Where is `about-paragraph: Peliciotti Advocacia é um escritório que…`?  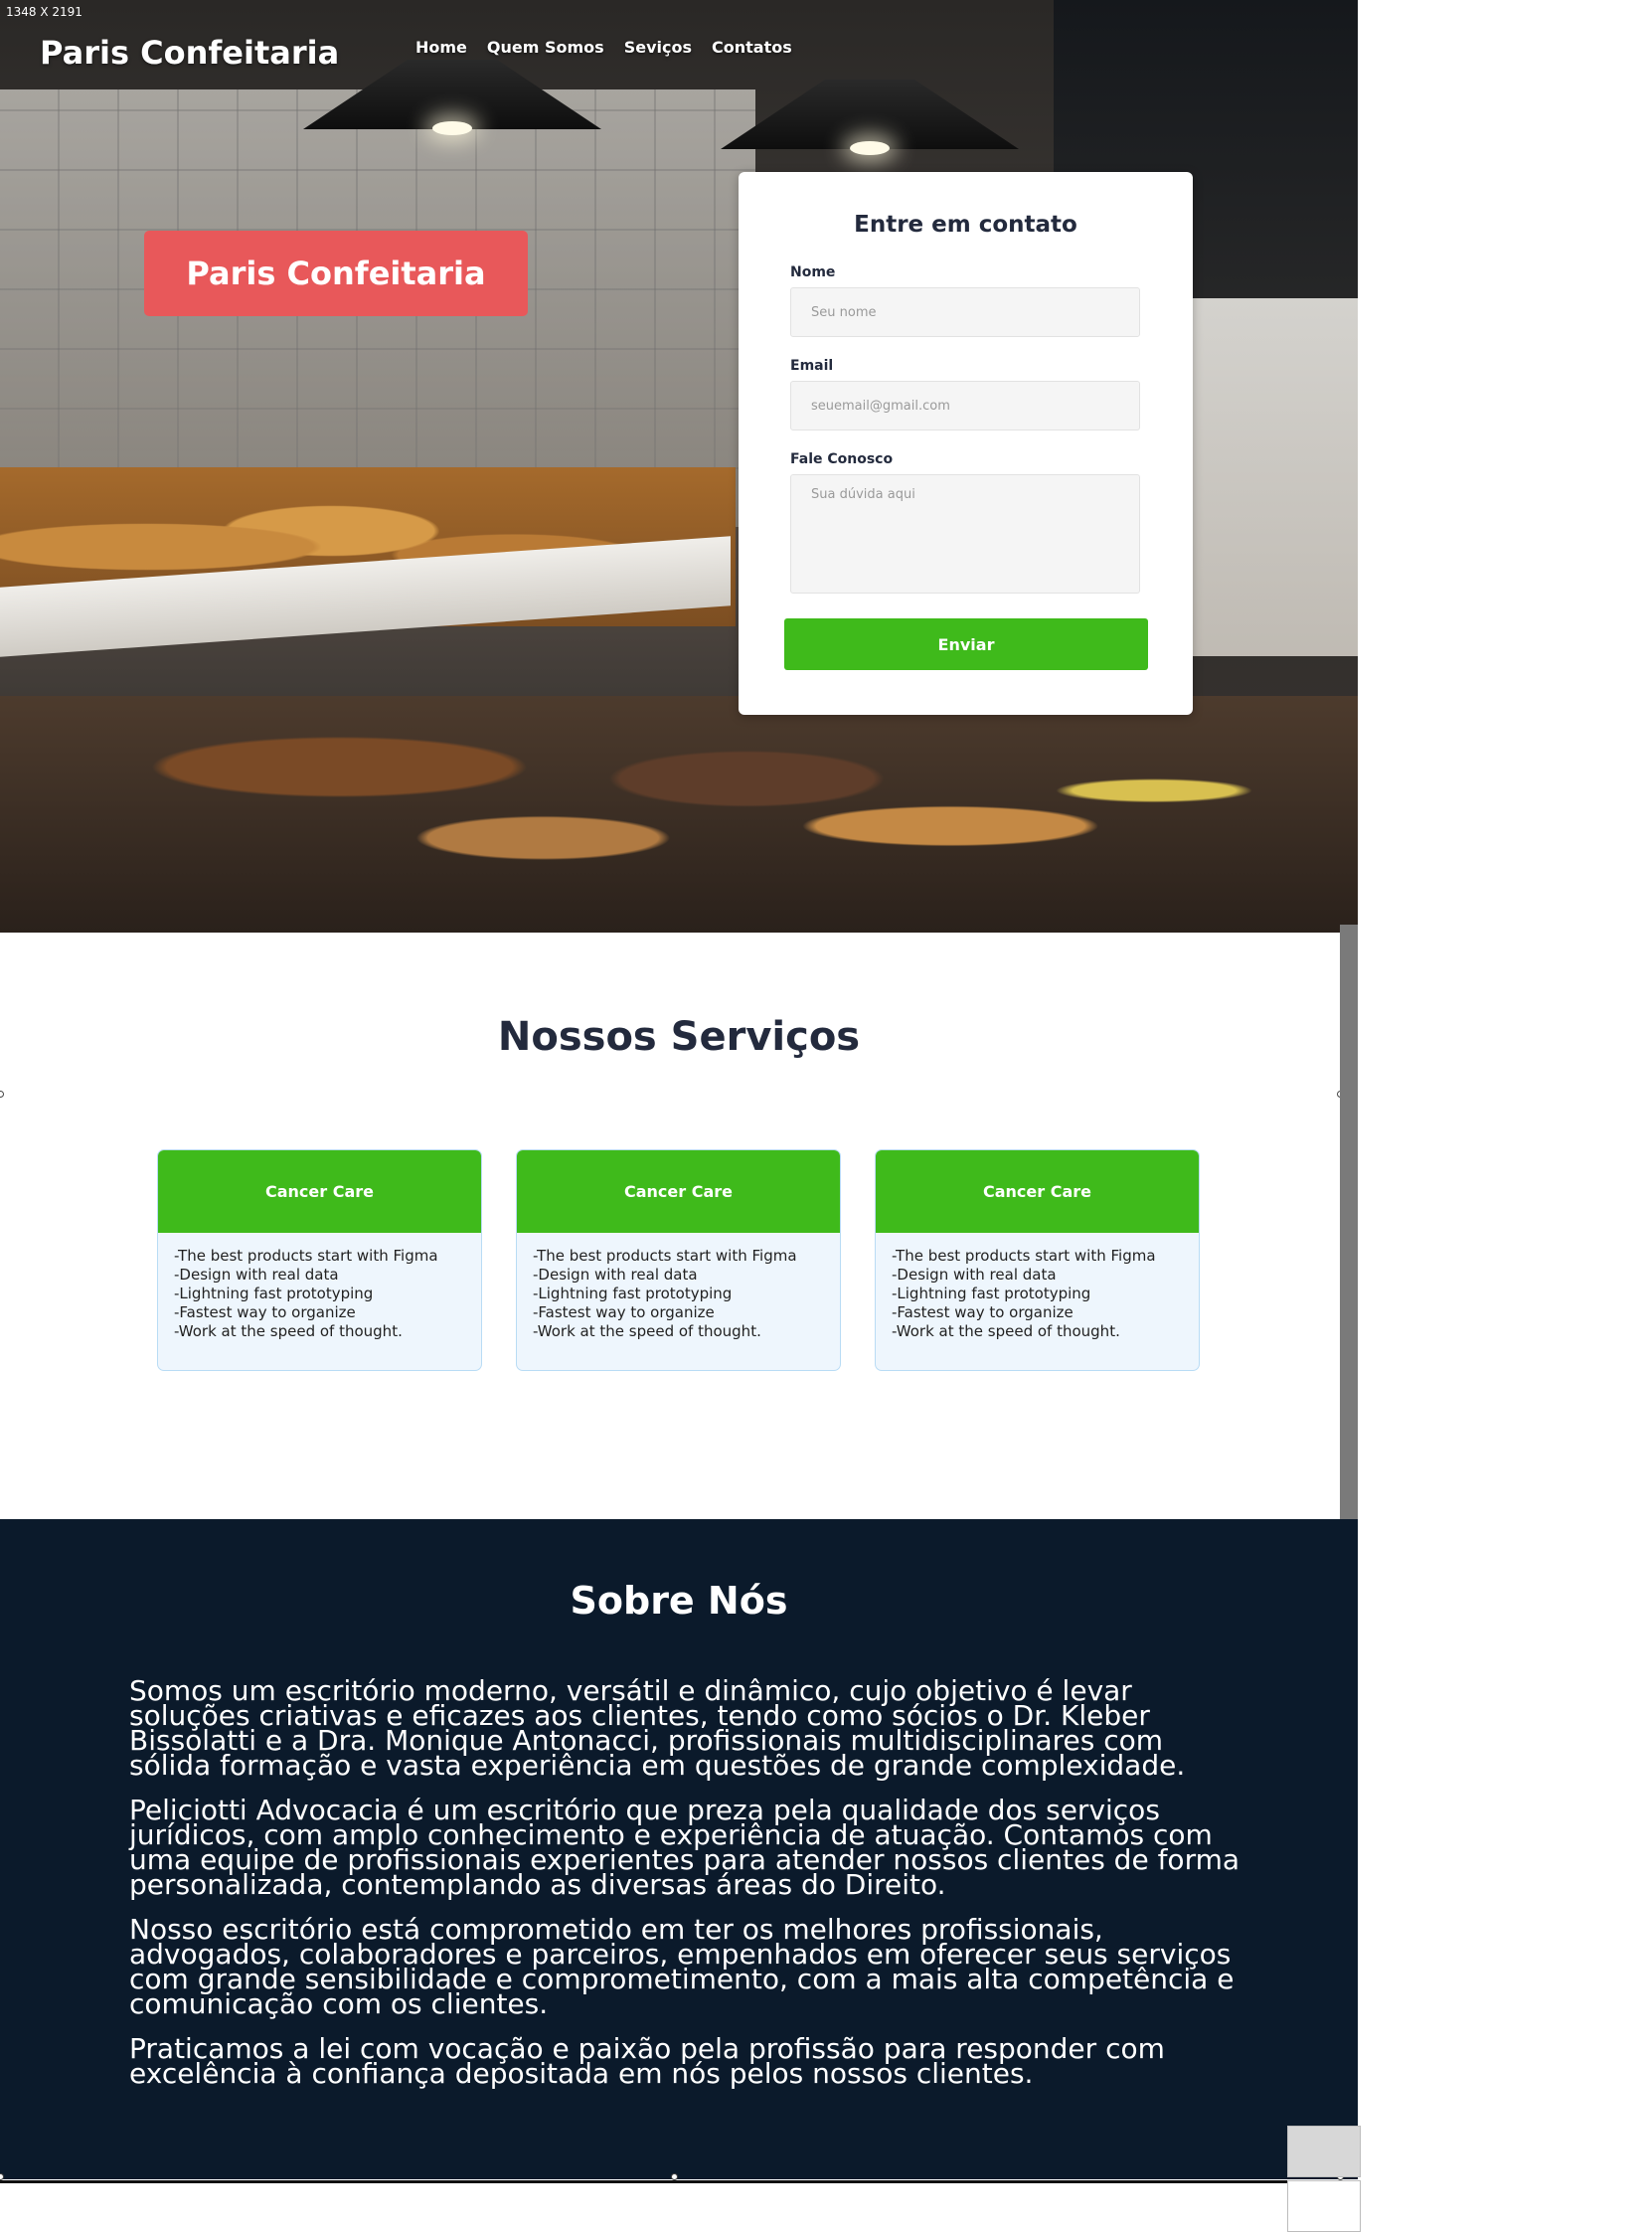 about-paragraph: Peliciotti Advocacia é um escritório que… is located at coordinates (684, 1847).